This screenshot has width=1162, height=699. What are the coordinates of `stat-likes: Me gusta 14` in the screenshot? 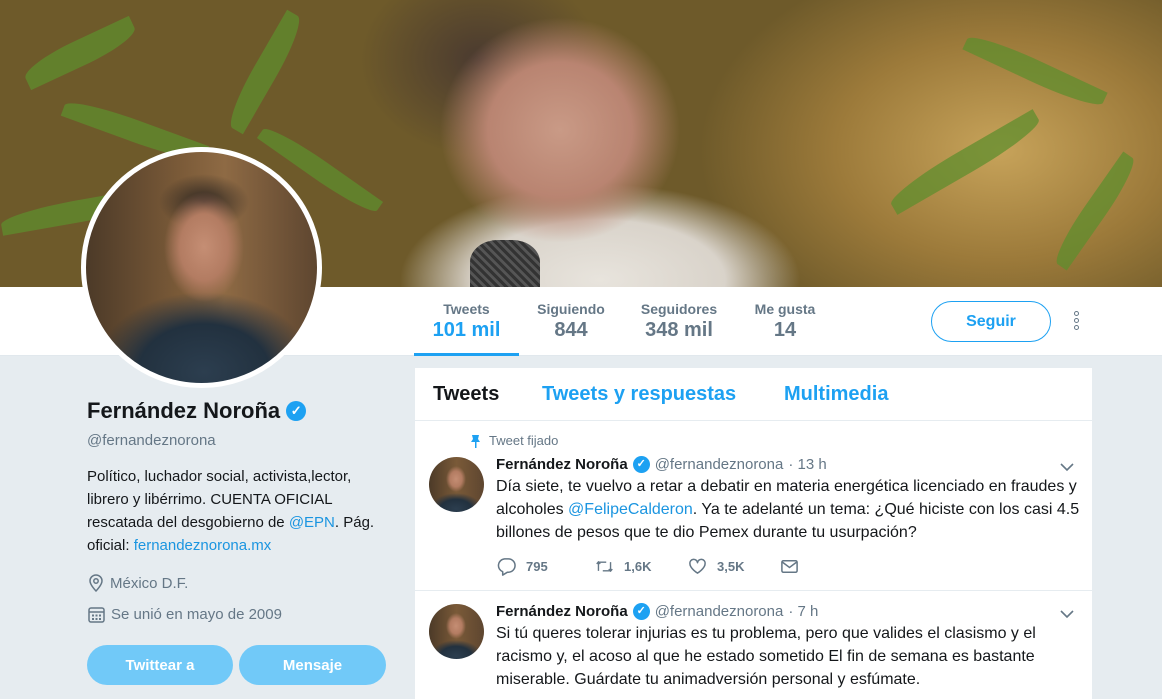 It's located at (785, 321).